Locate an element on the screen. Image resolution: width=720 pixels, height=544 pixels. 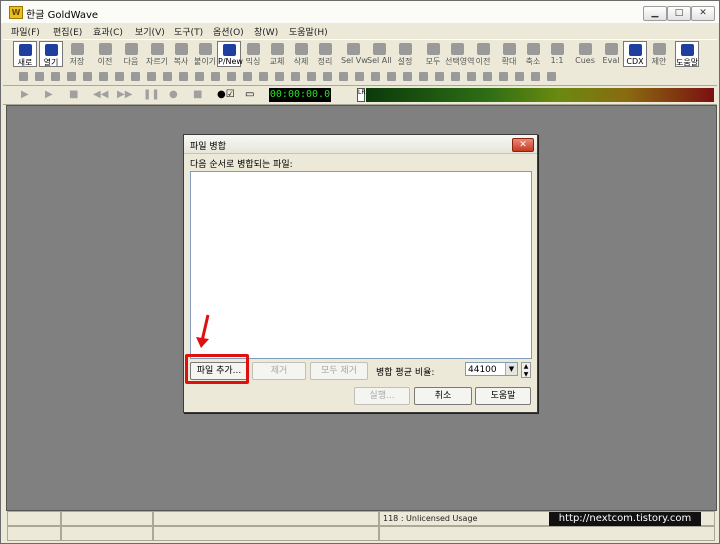
toolbar-zoom-out-button: 축소 is located at coordinates (533, 54).